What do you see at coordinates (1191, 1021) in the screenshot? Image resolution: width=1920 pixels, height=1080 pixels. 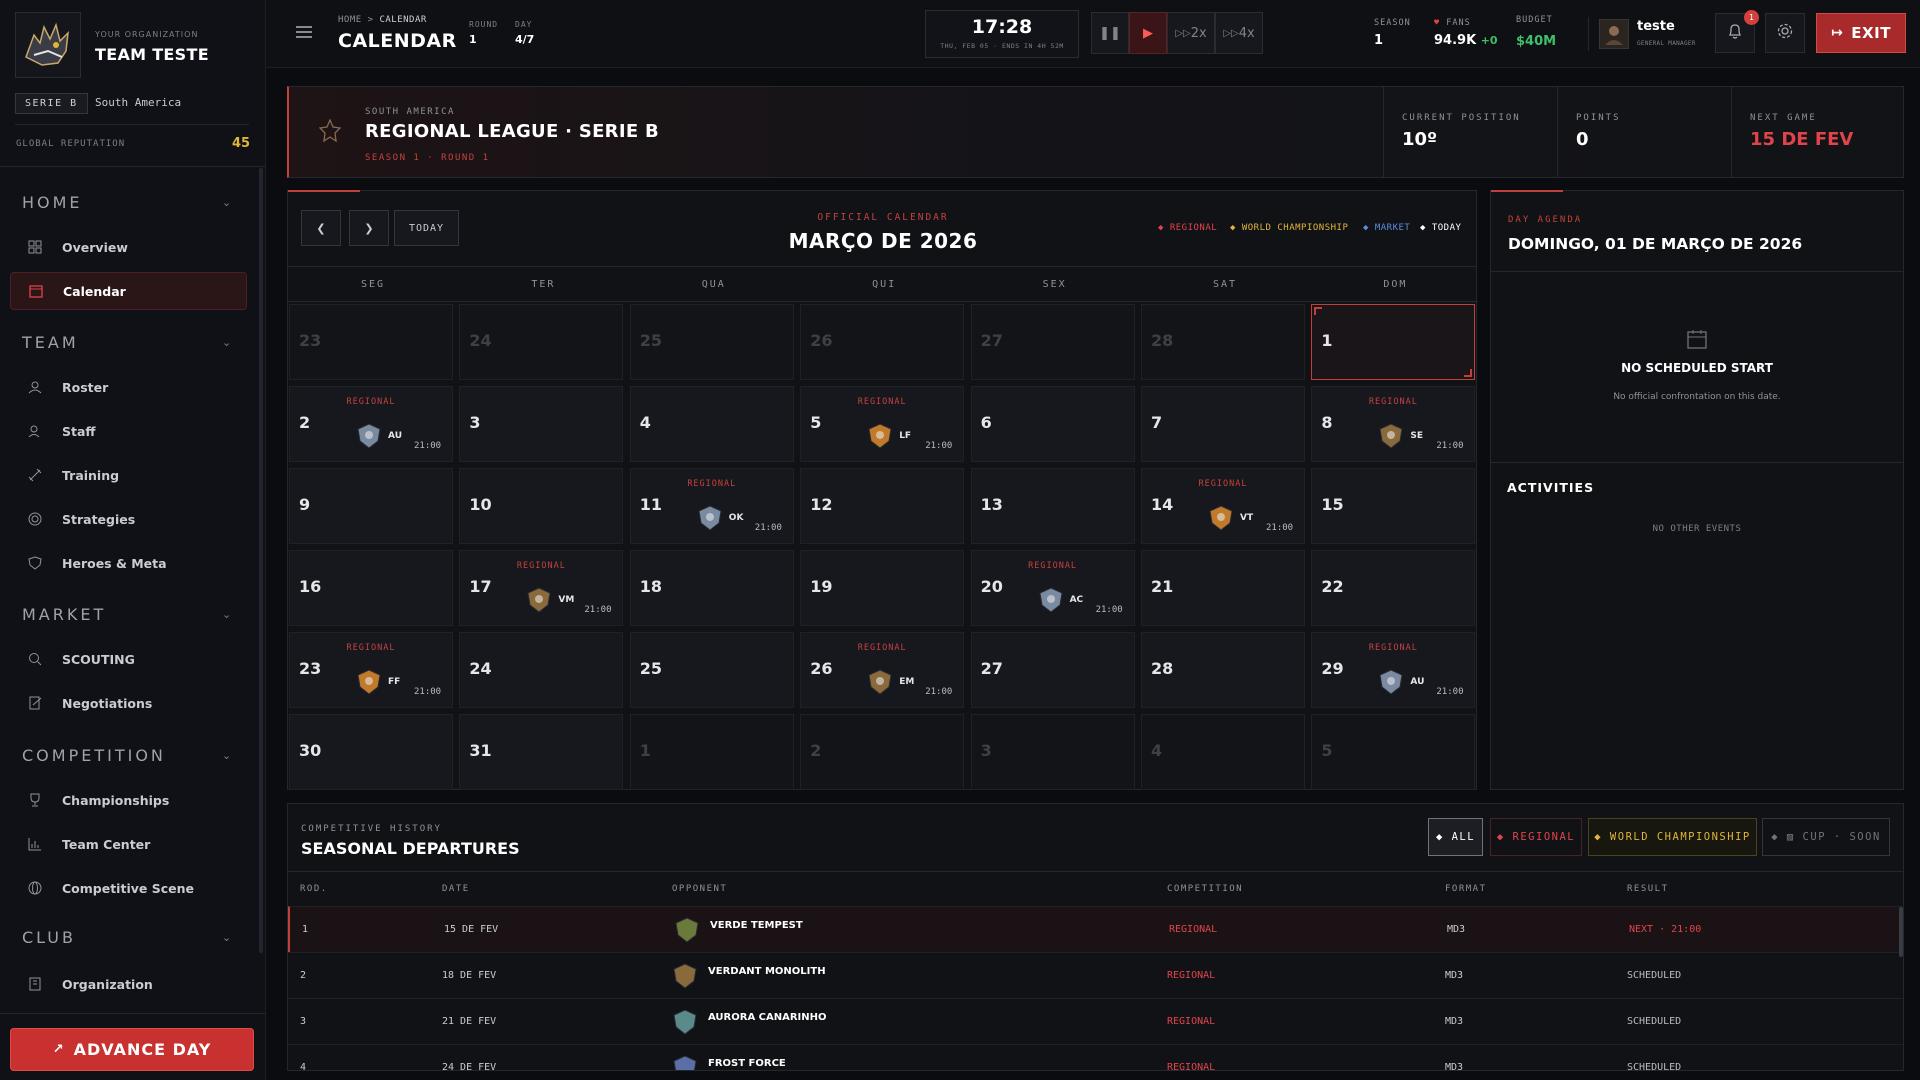 I see `row-competition: REGIONAL` at bounding box center [1191, 1021].